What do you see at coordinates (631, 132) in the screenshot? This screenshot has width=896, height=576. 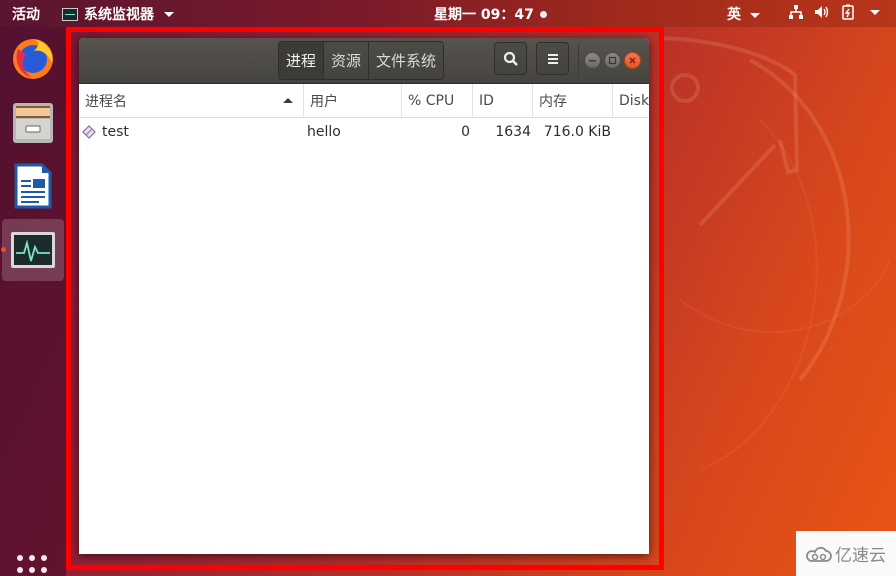 I see `disk-cell` at bounding box center [631, 132].